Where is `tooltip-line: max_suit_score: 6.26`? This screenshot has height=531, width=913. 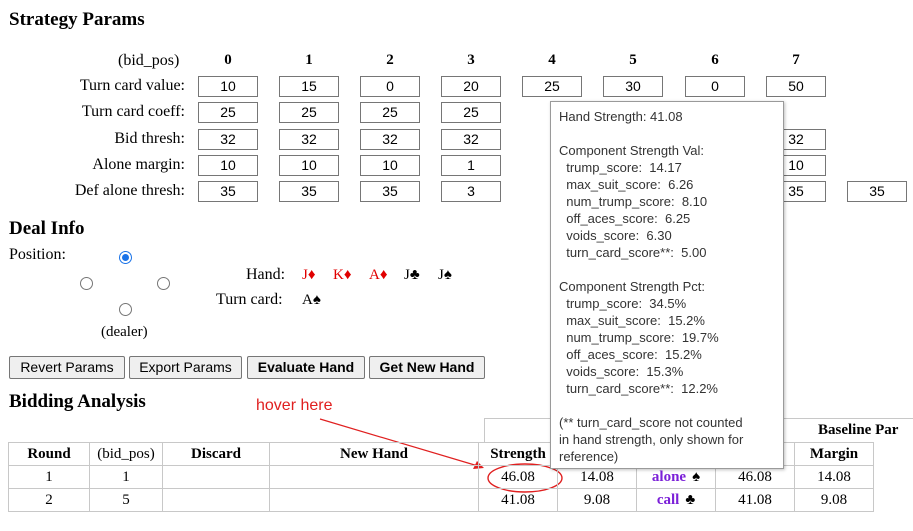
tooltip-line: max_suit_score: 6.26 is located at coordinates (626, 184).